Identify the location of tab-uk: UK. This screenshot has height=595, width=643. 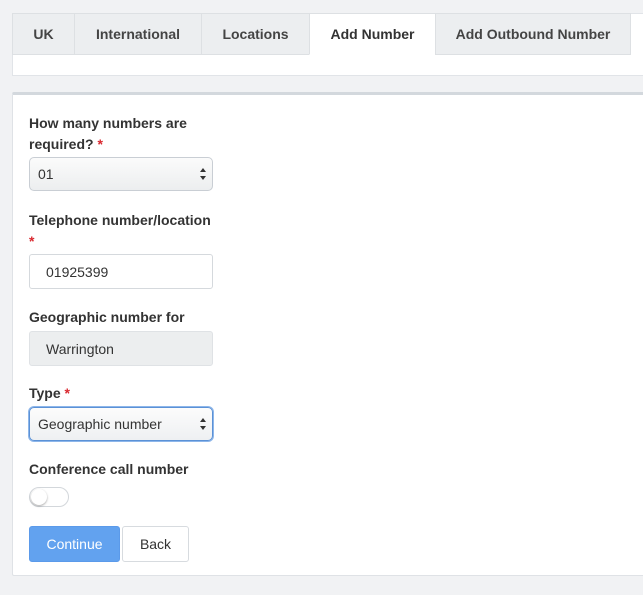
(43, 34).